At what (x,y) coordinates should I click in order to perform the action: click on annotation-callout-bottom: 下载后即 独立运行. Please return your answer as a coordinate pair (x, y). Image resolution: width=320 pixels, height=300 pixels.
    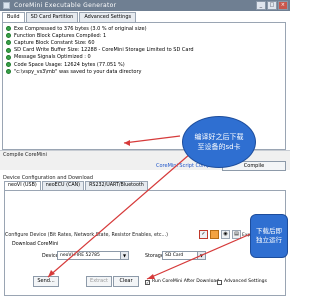
    Looking at the image, I should click on (269, 236).